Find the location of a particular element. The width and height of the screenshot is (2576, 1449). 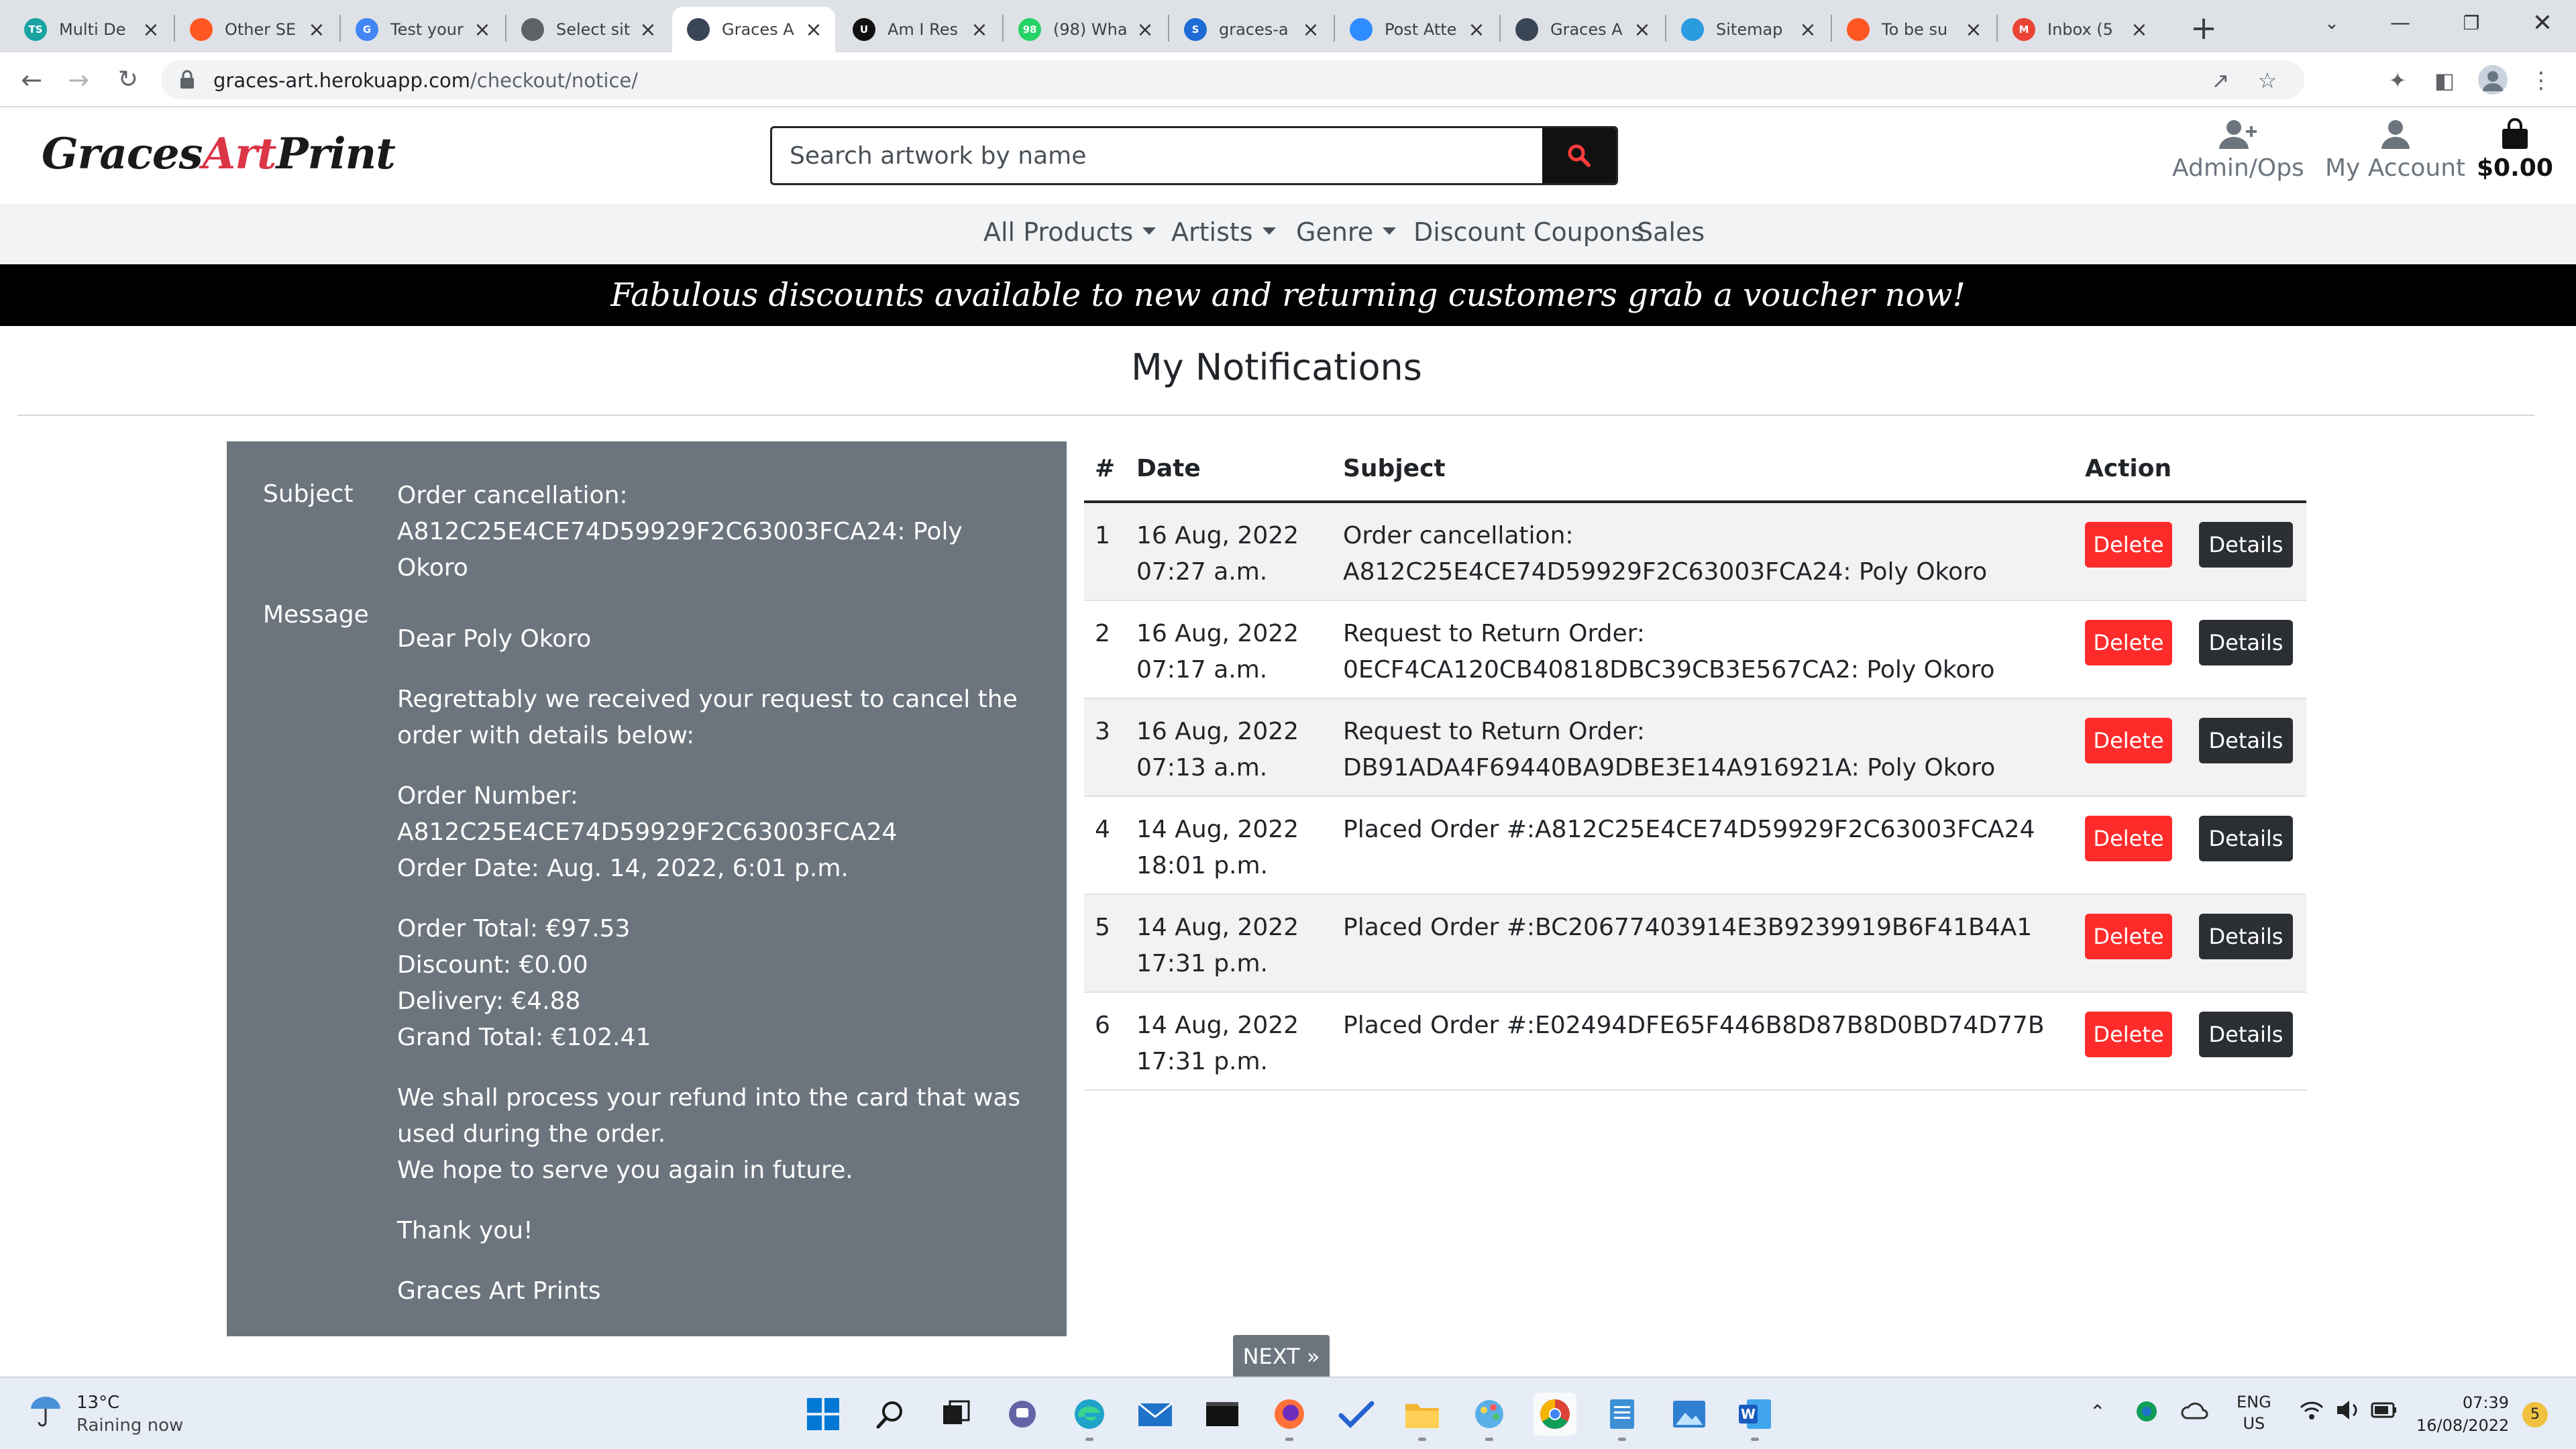

browser-tab-title: (98) Wha is located at coordinates (1090, 29).